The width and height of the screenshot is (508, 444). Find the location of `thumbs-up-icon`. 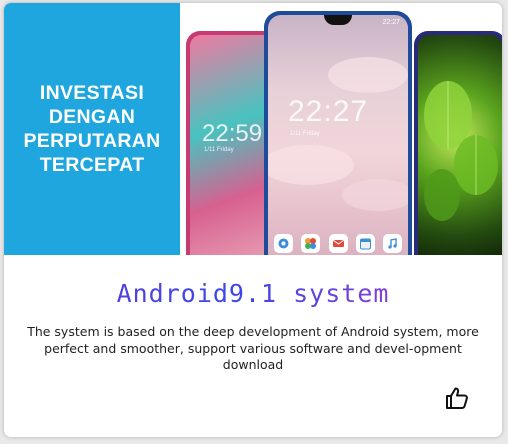

thumbs-up-icon is located at coordinates (457, 398).